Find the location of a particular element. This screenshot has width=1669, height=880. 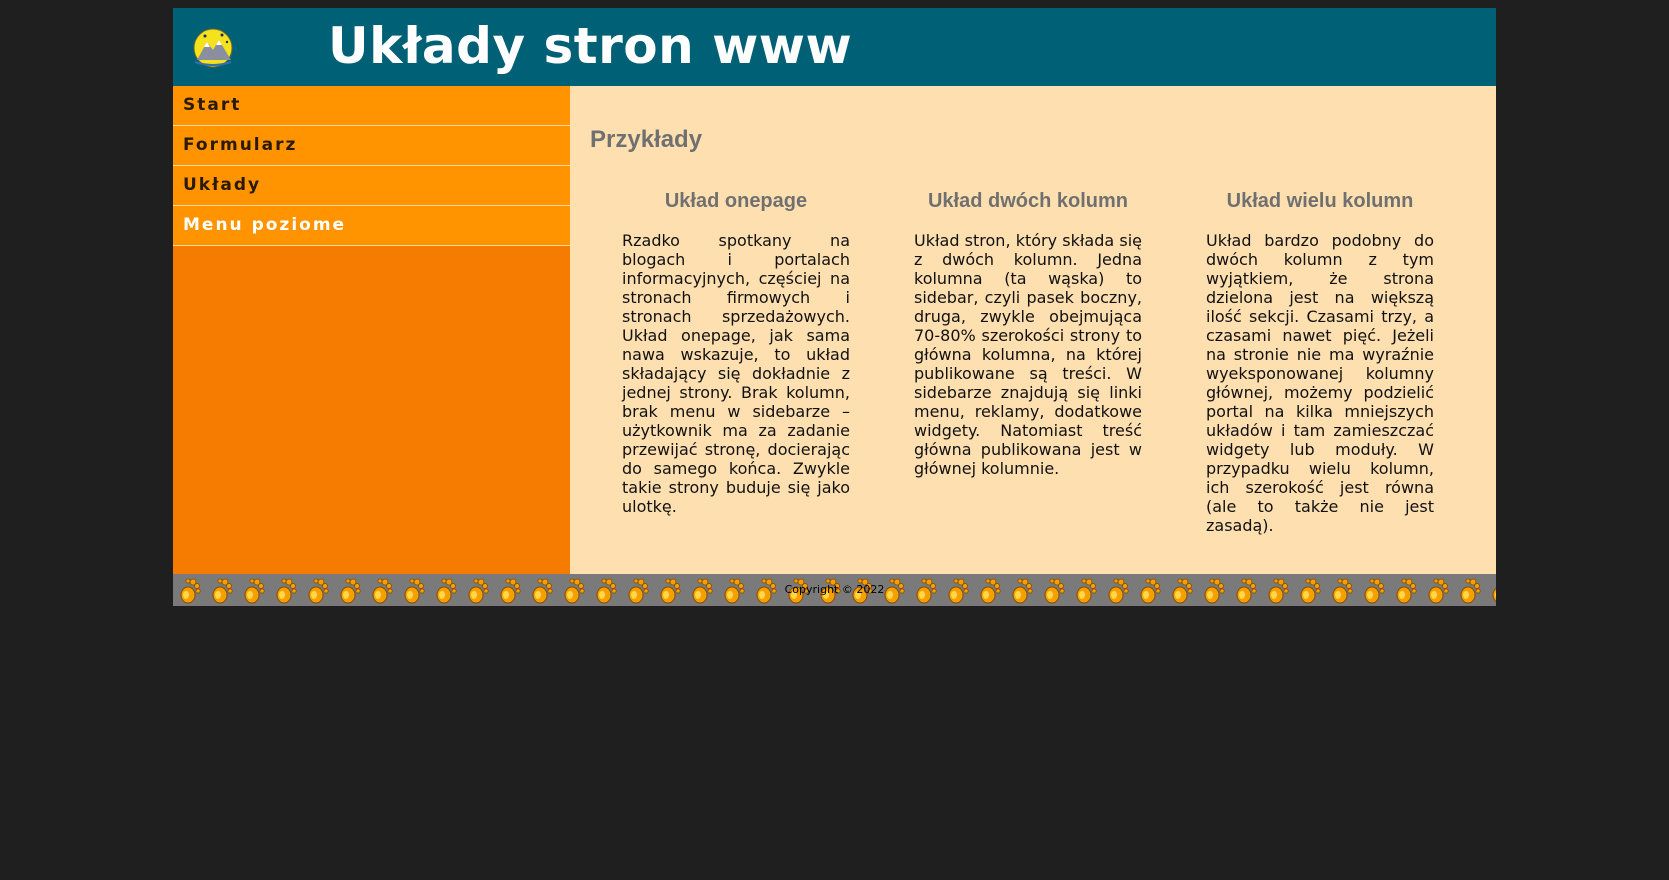

site-footer: Copyright © 2022 is located at coordinates (834, 590).